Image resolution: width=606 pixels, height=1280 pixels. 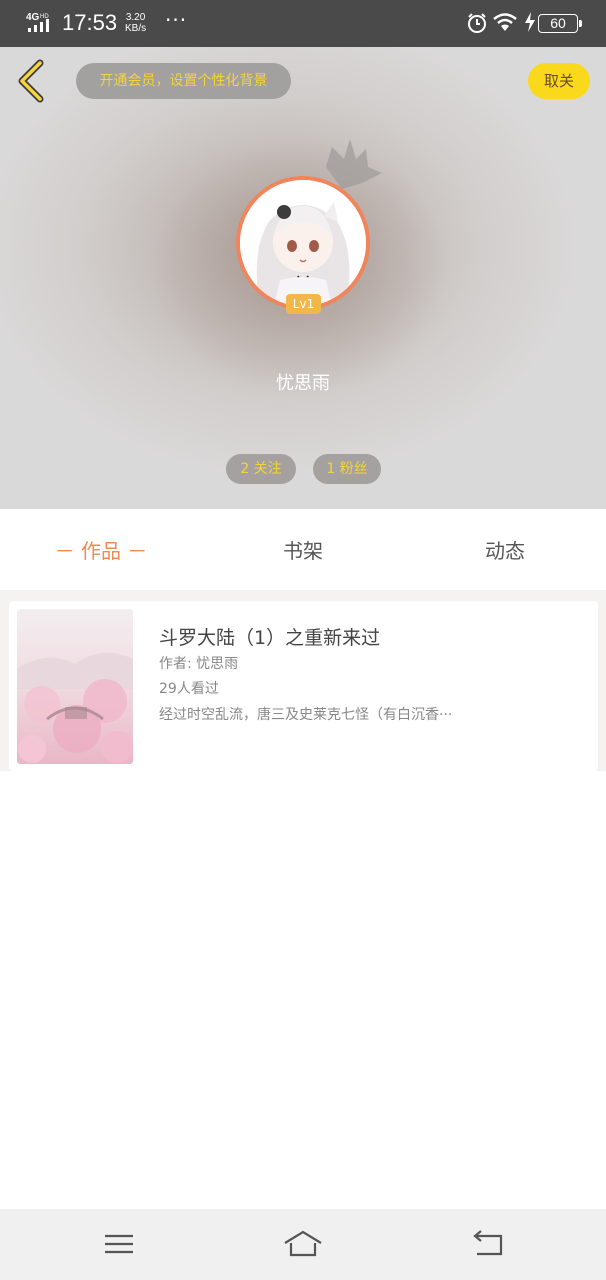 What do you see at coordinates (303, 383) in the screenshot?
I see `username: 忧思雨` at bounding box center [303, 383].